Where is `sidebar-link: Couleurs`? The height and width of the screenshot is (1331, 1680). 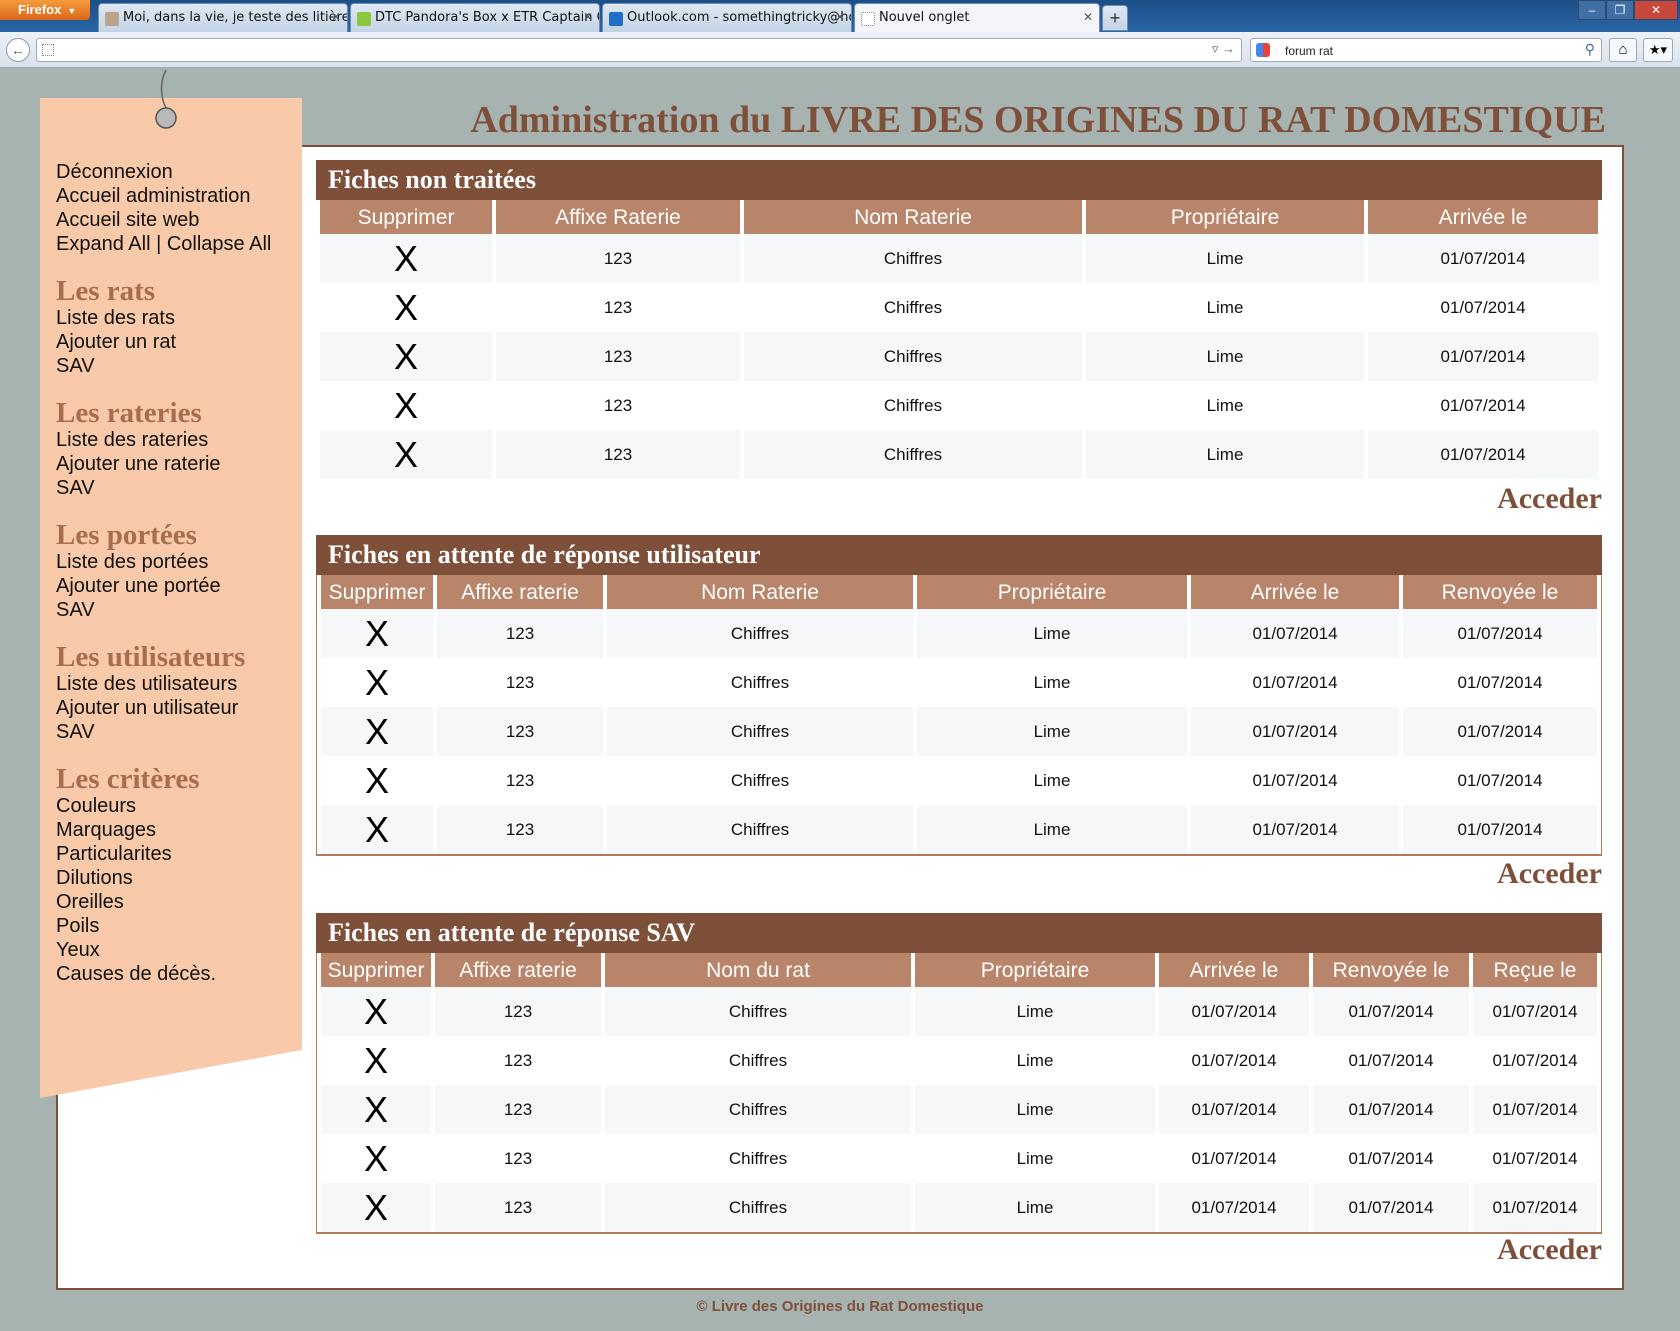
sidebar-link: Couleurs is located at coordinates (176, 806).